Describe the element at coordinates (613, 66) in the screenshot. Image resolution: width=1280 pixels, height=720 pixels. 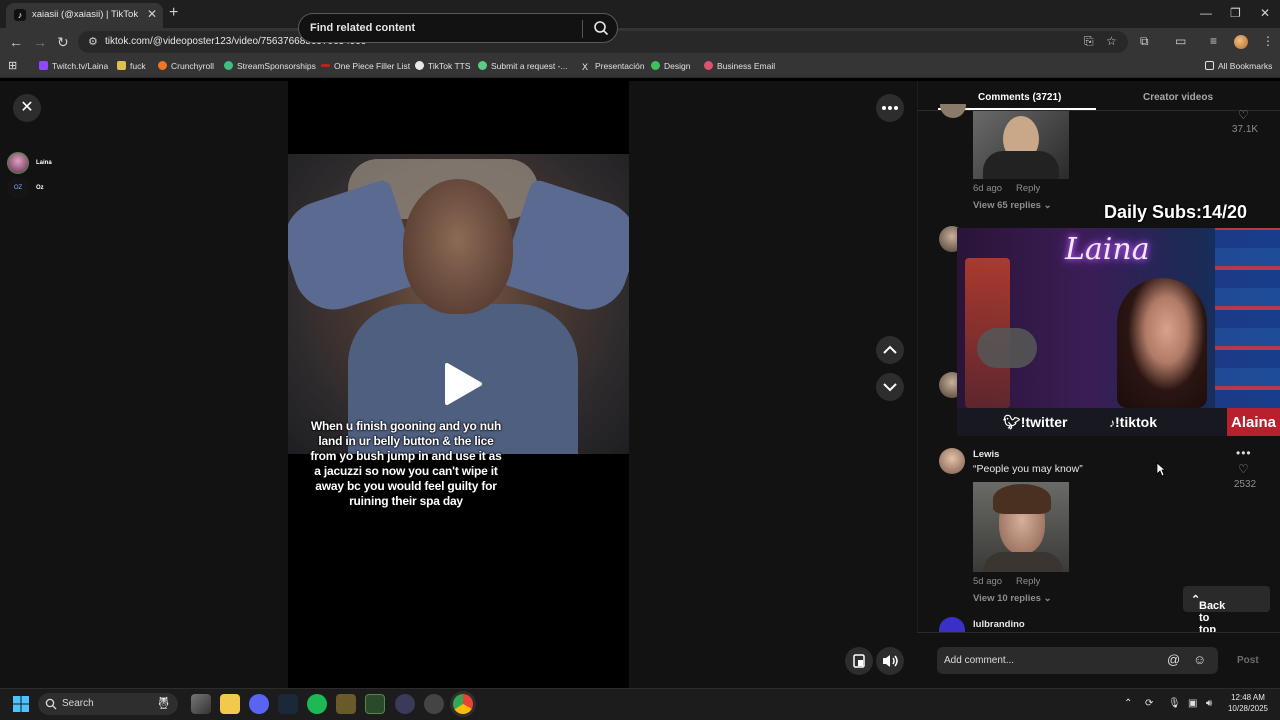
I see `bookmark-presentacion: X Presentación` at that location.